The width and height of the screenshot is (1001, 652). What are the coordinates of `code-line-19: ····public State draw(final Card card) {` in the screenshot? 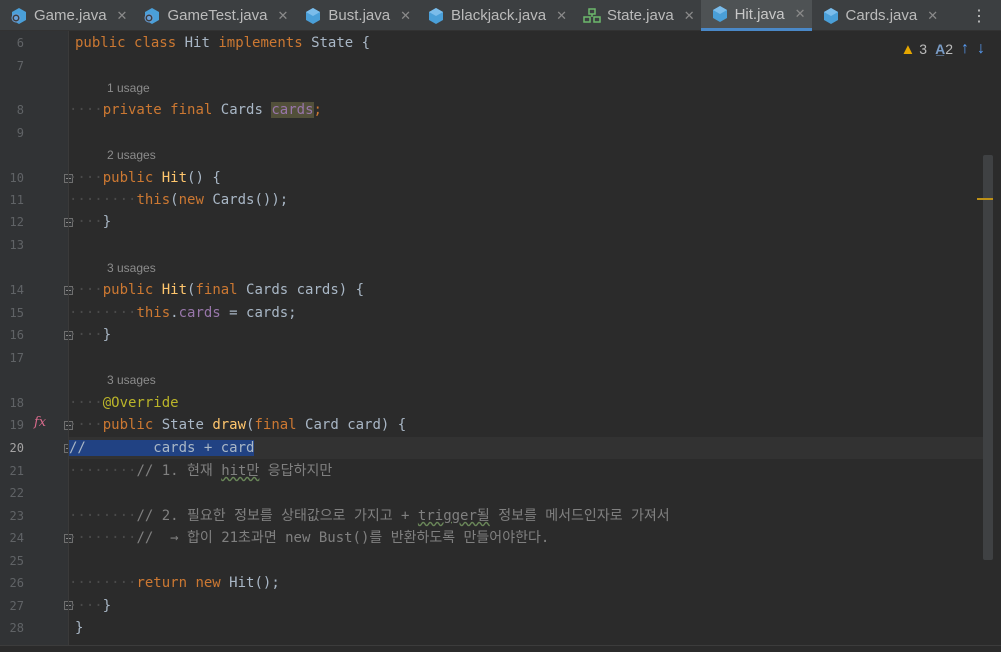 It's located at (238, 425).